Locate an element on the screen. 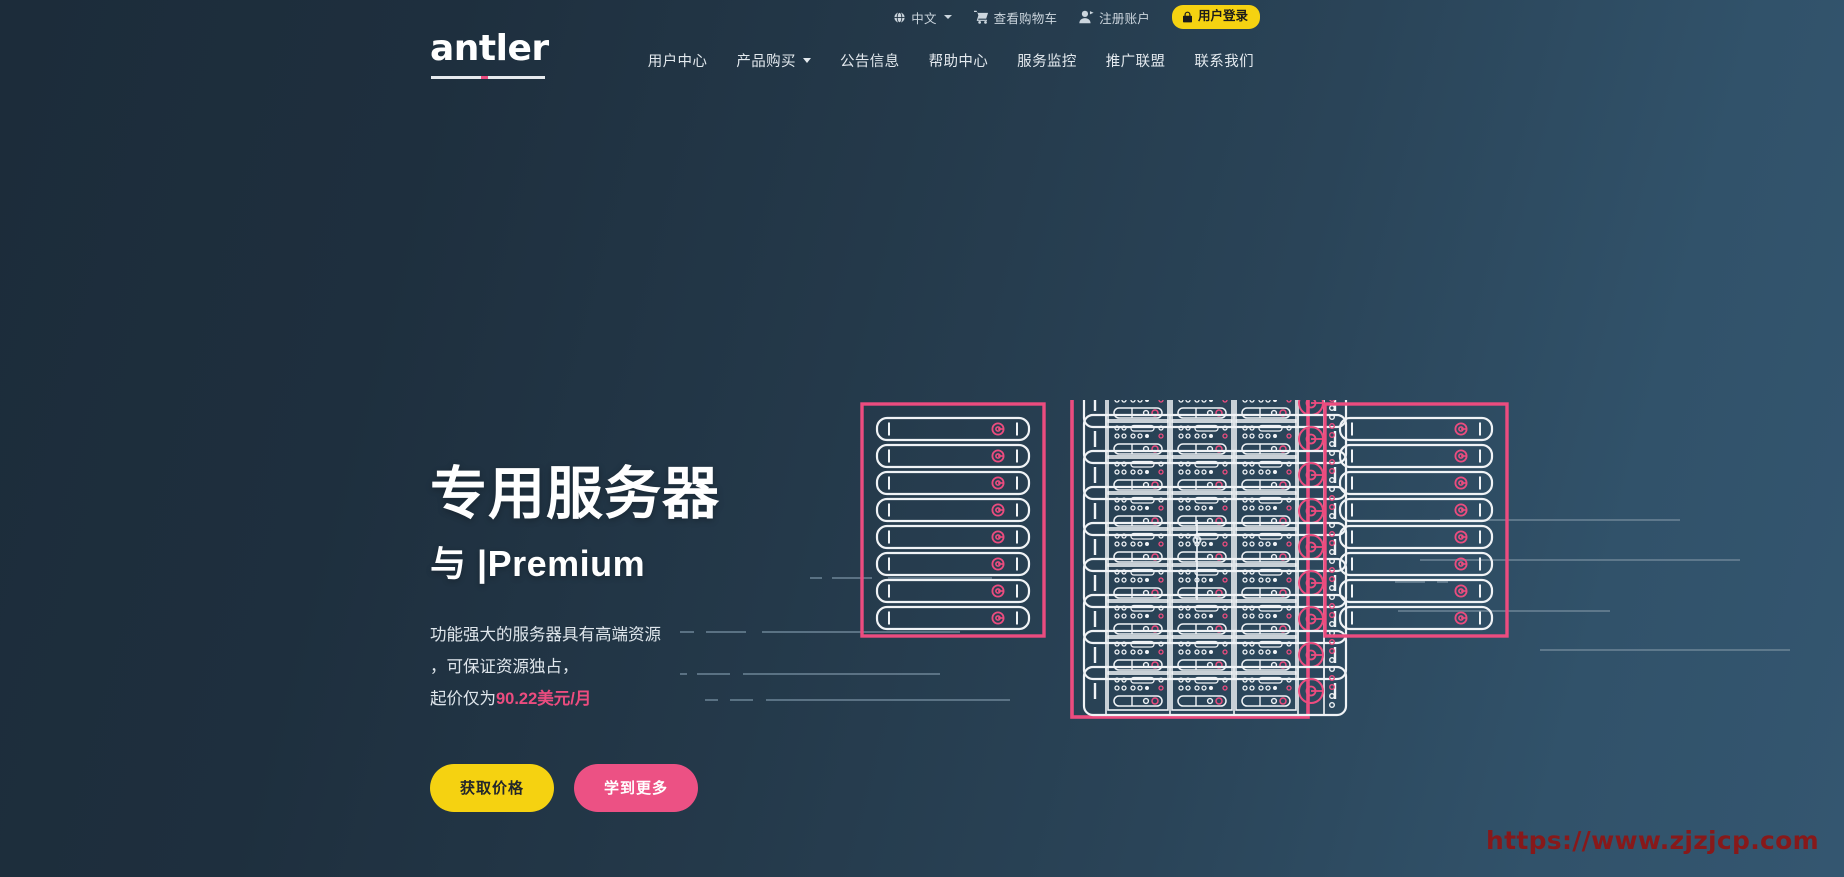 The height and width of the screenshot is (877, 1844). language-switcher: 中文 is located at coordinates (922, 17).